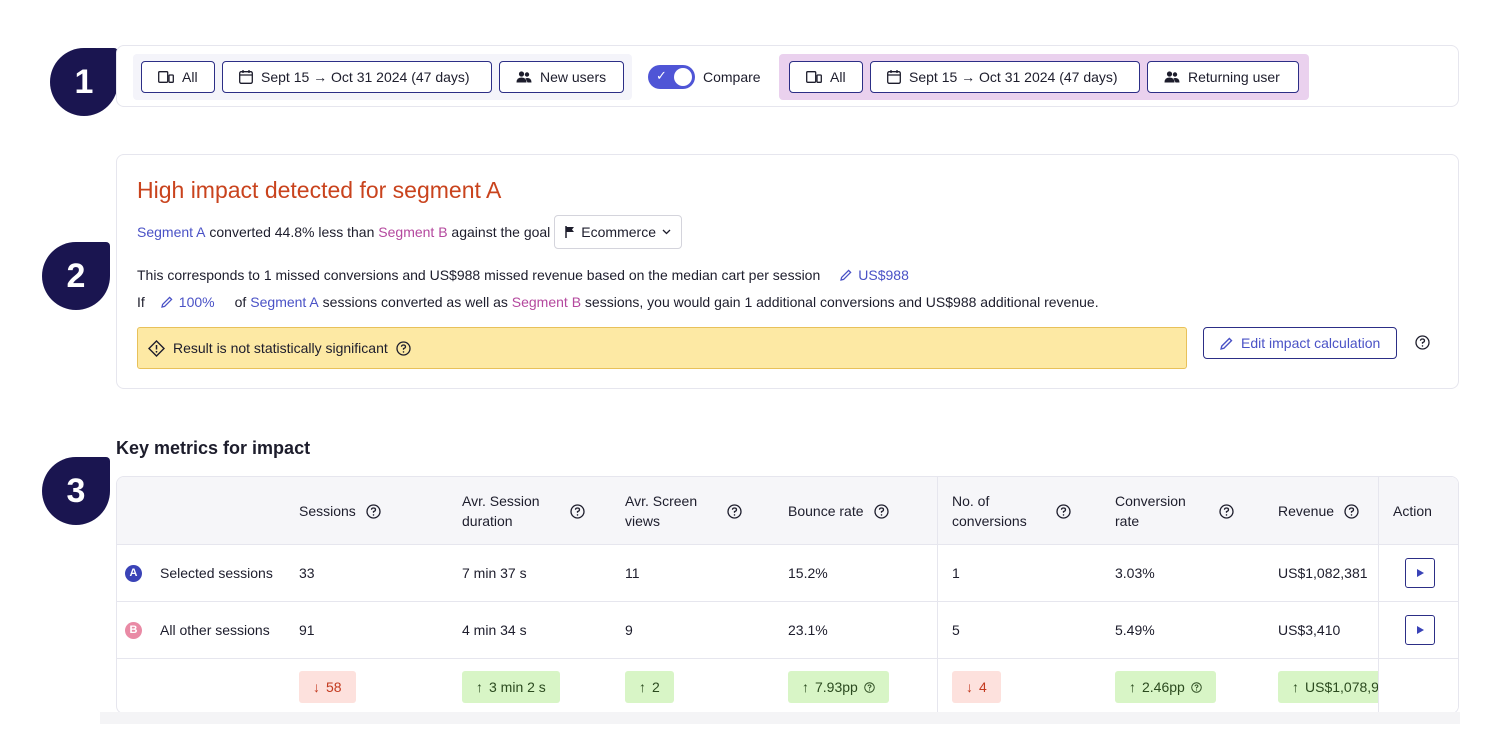 This screenshot has height=752, width=1498. What do you see at coordinates (319, 190) in the screenshot?
I see `impact-title: High impact detected for segment A` at bounding box center [319, 190].